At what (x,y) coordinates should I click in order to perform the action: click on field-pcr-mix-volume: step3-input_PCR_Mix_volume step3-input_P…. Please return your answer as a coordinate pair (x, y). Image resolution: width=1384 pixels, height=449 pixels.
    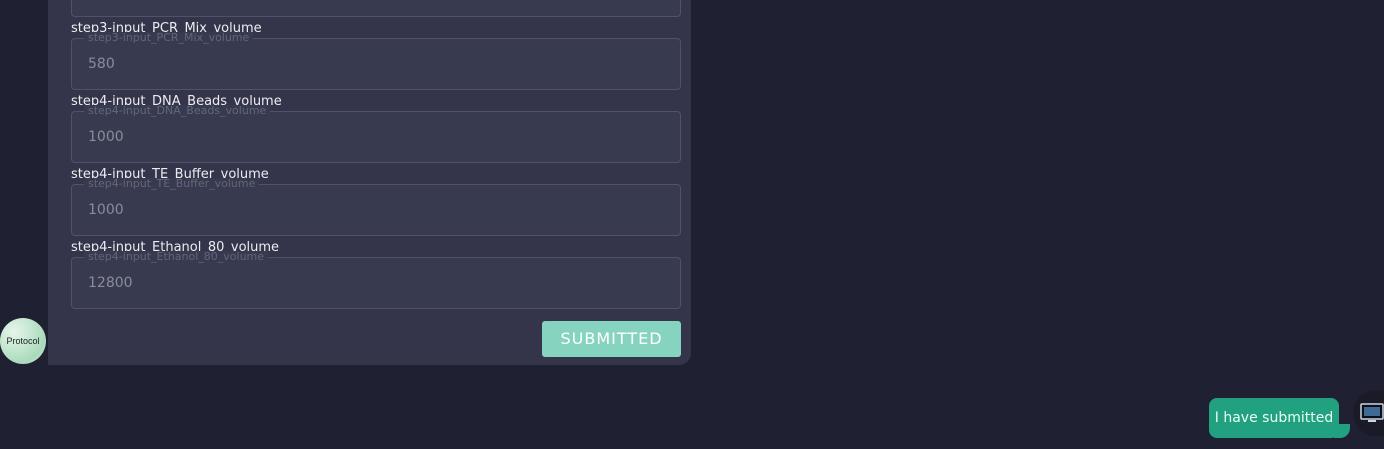
    Looking at the image, I should click on (376, 55).